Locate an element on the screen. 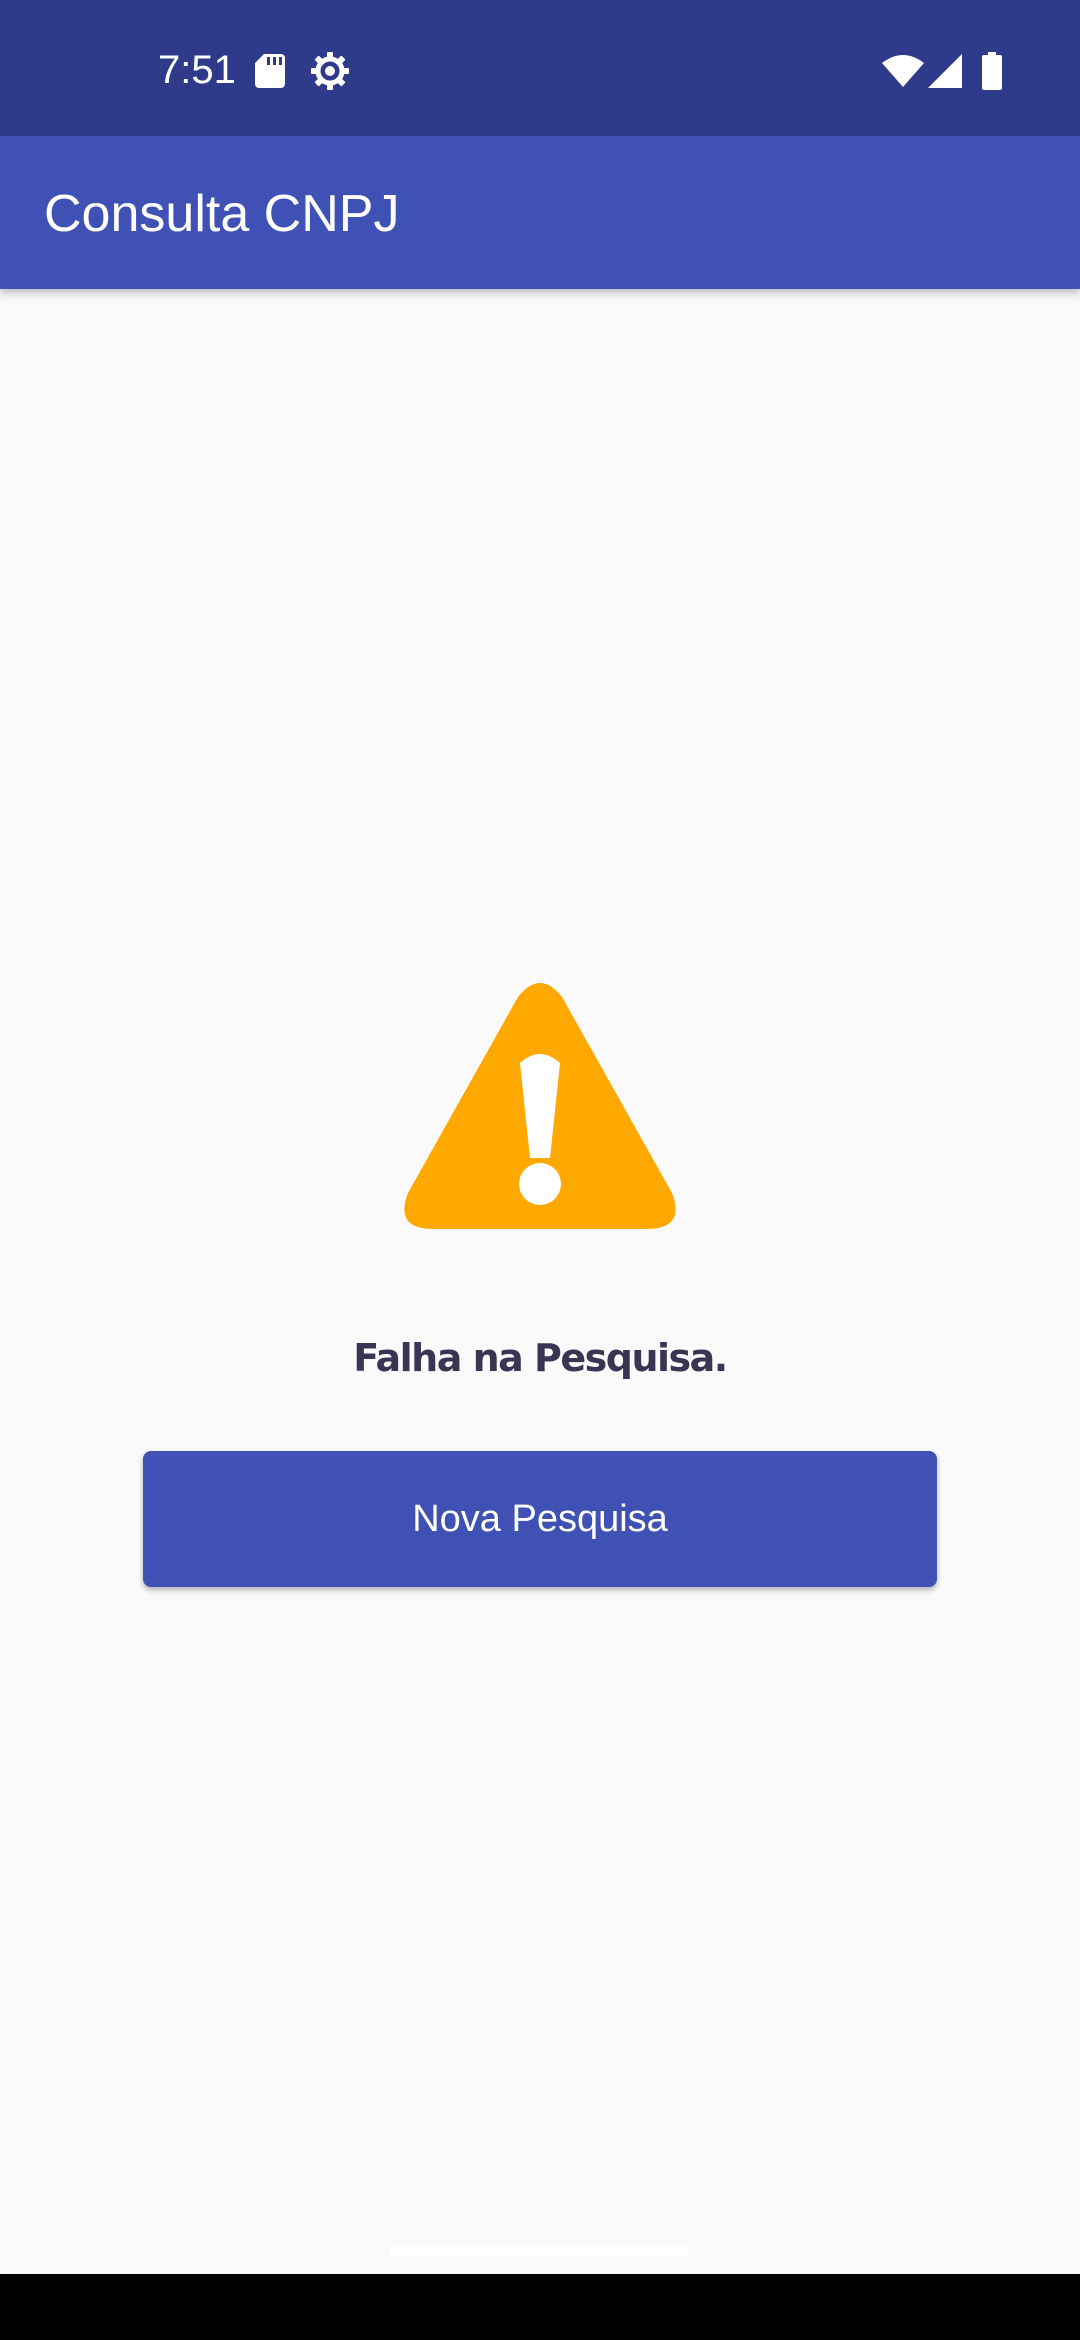 The image size is (1080, 2340). cellular-signal-icon is located at coordinates (945, 71).